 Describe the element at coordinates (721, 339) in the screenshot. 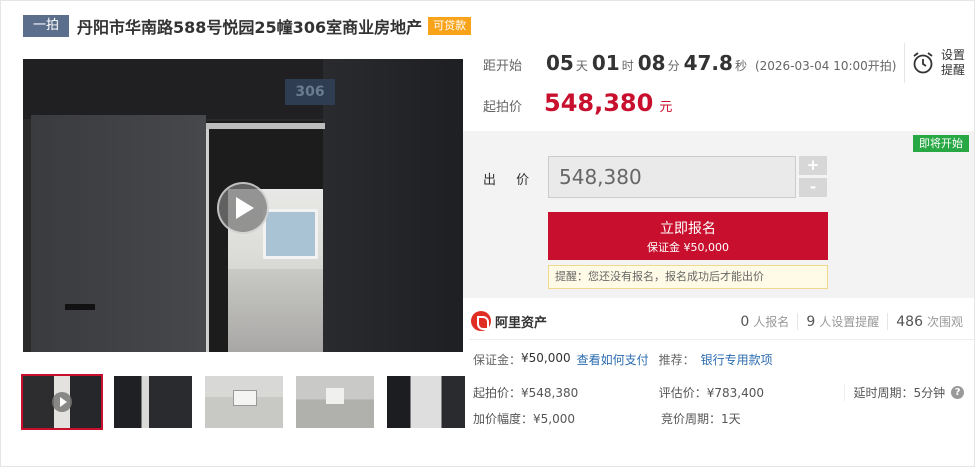

I see `divider` at that location.